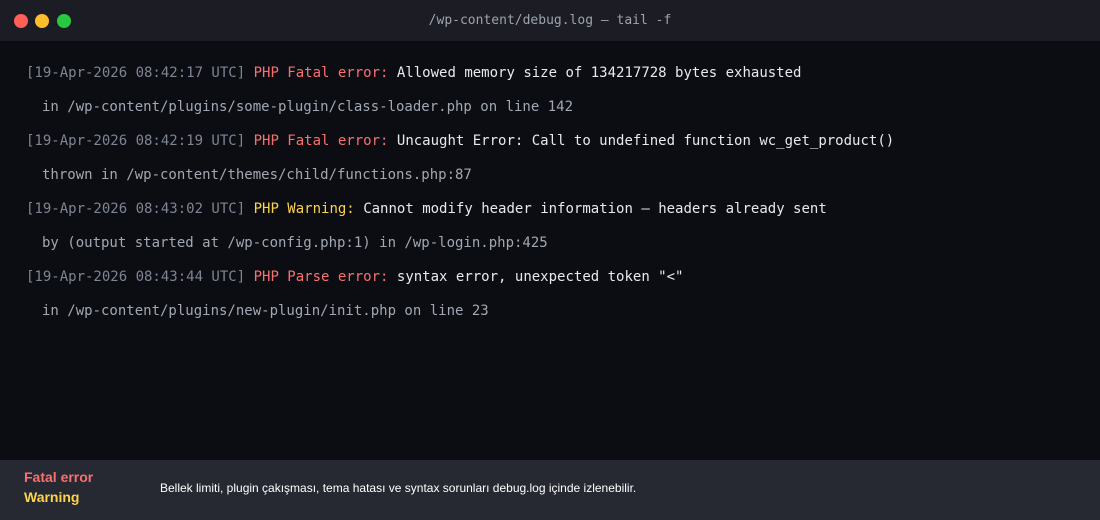 This screenshot has width=1100, height=520. I want to click on log-timestamp: [19-Apr-2026 08:42:17 UTC], so click(136, 73).